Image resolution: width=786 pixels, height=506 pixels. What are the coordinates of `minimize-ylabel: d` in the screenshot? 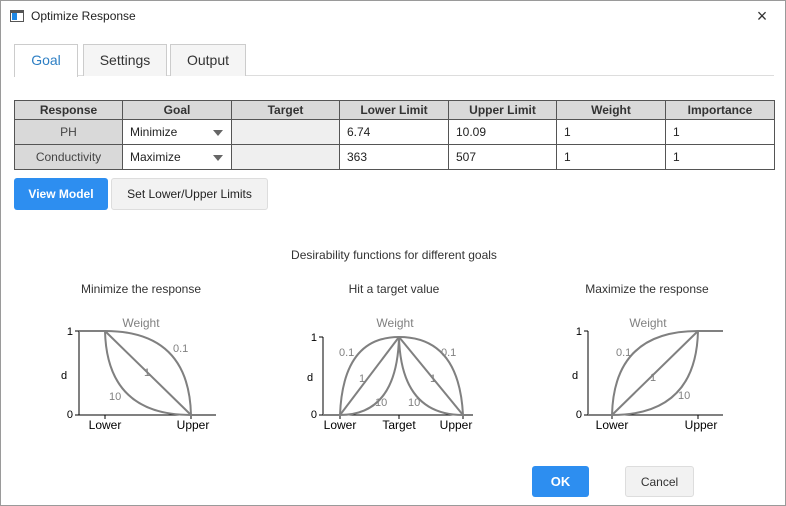 It's located at (64, 376).